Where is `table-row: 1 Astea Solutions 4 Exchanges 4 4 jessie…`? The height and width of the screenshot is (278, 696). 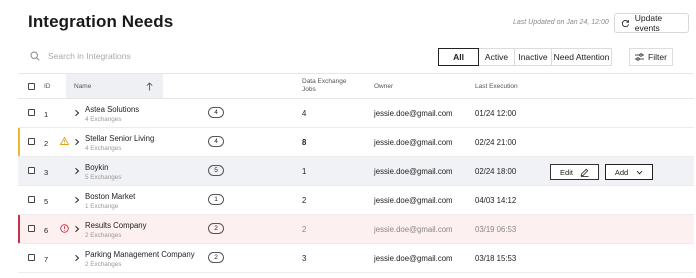 table-row: 1 Astea Solutions 4 Exchanges 4 4 jessie… is located at coordinates (356, 113).